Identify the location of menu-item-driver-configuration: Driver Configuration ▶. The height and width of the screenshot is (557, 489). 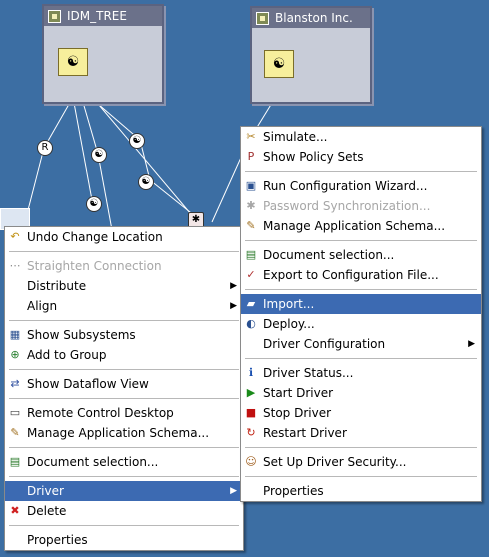
(361, 344).